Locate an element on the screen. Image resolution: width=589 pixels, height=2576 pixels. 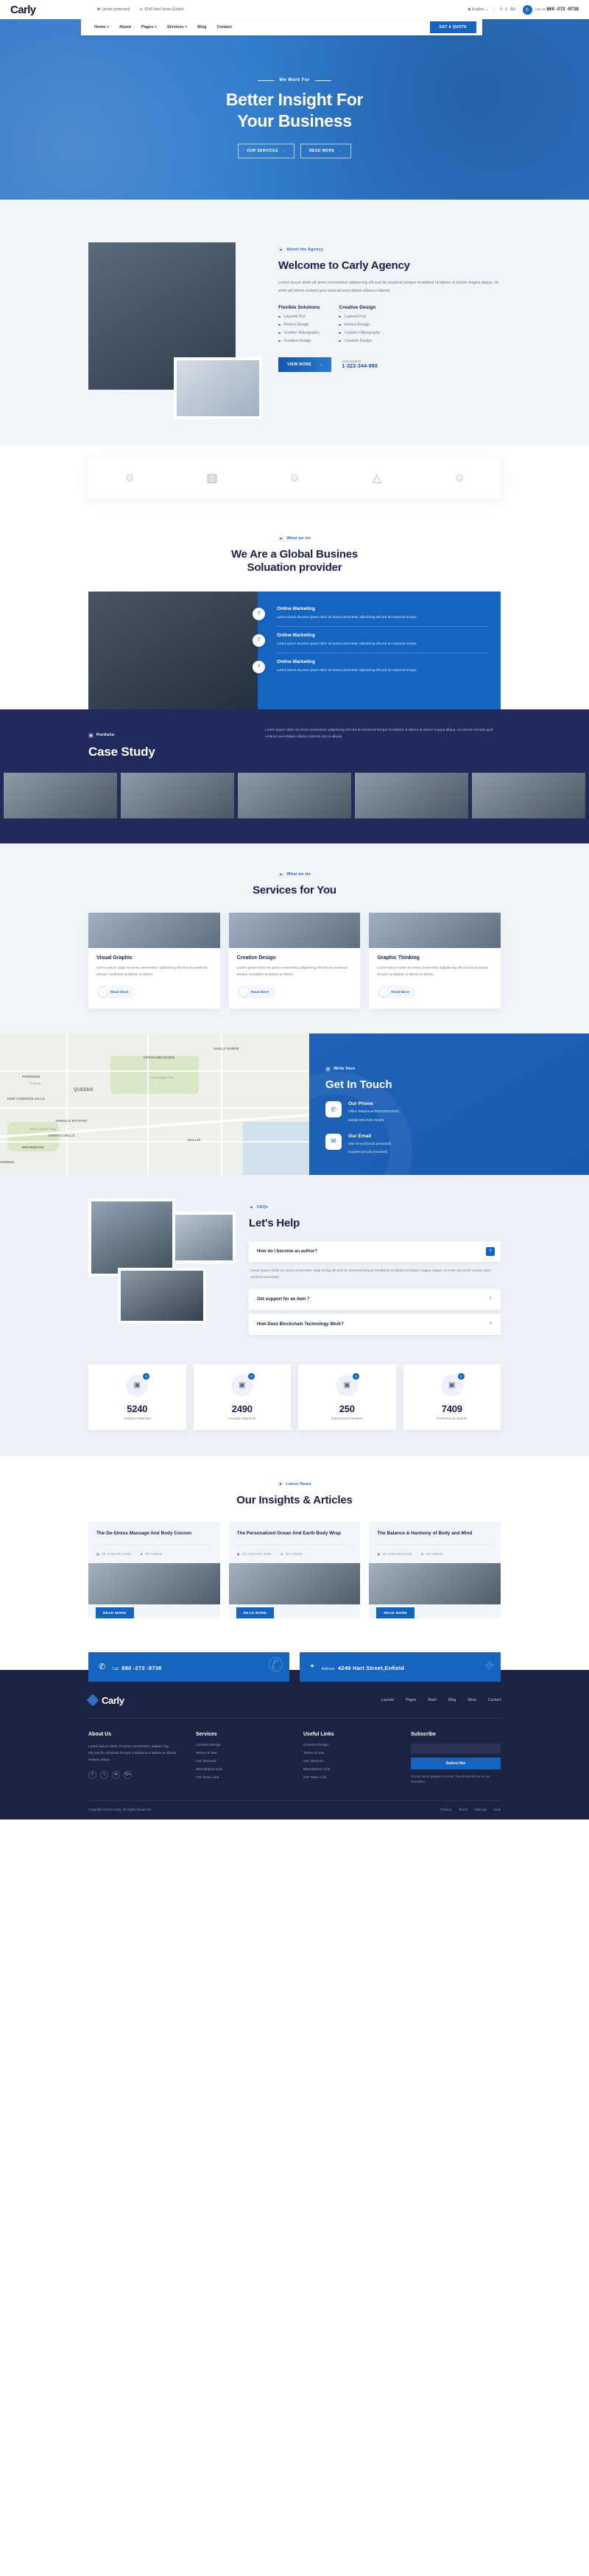
cta-address: ⌖ Address 4249 Hart Street,Enfield ⌖ is located at coordinates (400, 1667).